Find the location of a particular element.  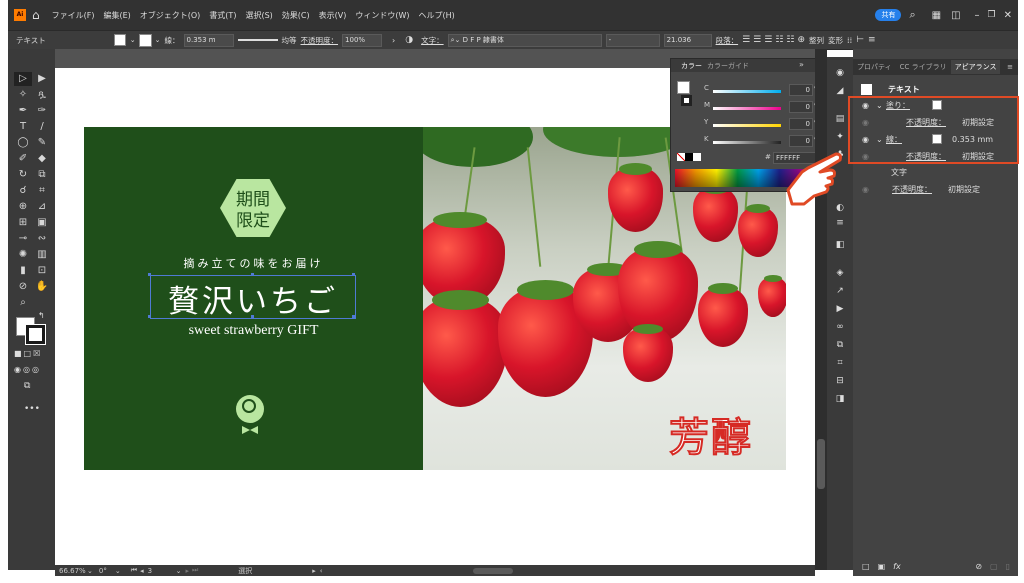

home-icon: ⌂ is located at coordinates (36, 15).